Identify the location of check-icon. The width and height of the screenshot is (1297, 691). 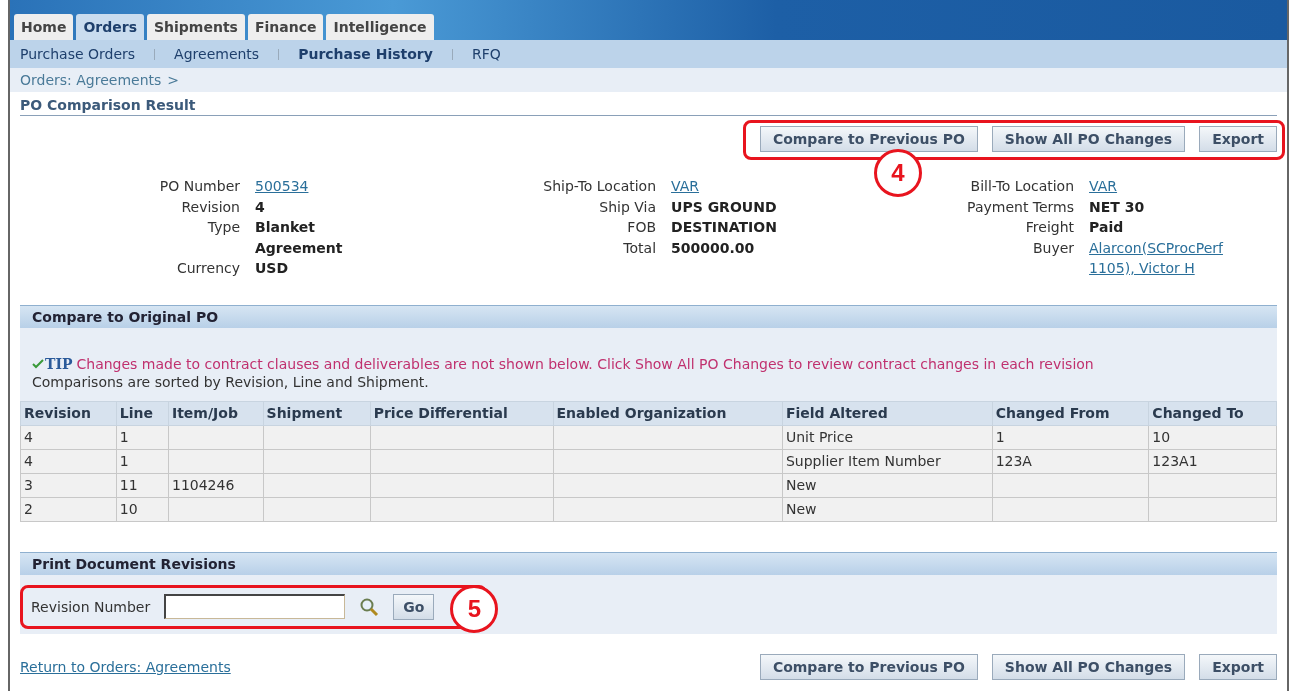
(38, 363).